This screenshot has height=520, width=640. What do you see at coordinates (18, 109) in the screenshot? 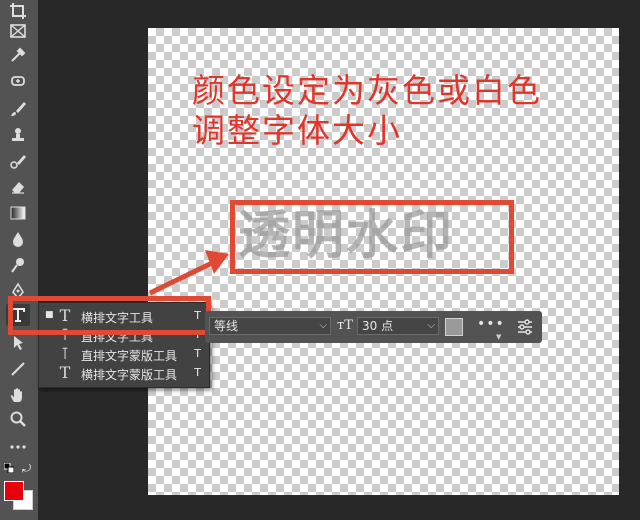
I see `brush-tool-icon` at bounding box center [18, 109].